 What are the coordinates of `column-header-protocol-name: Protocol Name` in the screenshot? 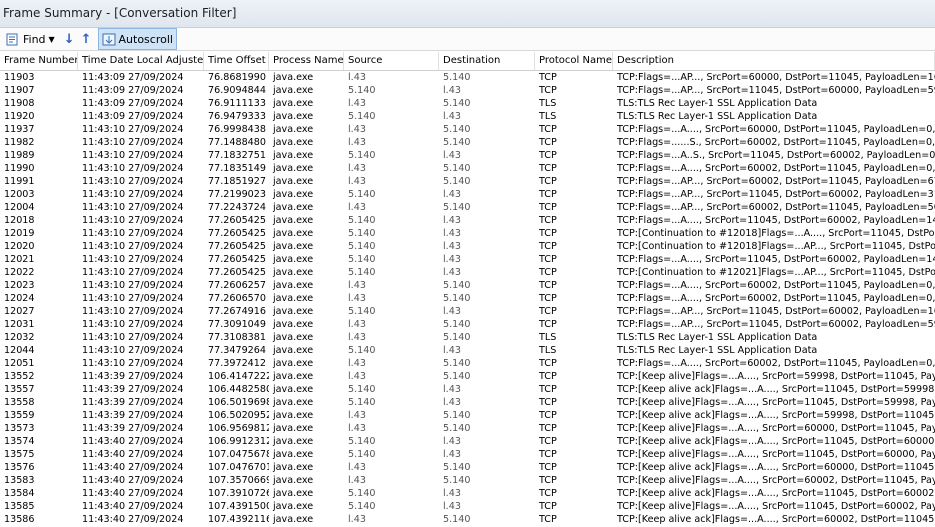 It's located at (574, 61).